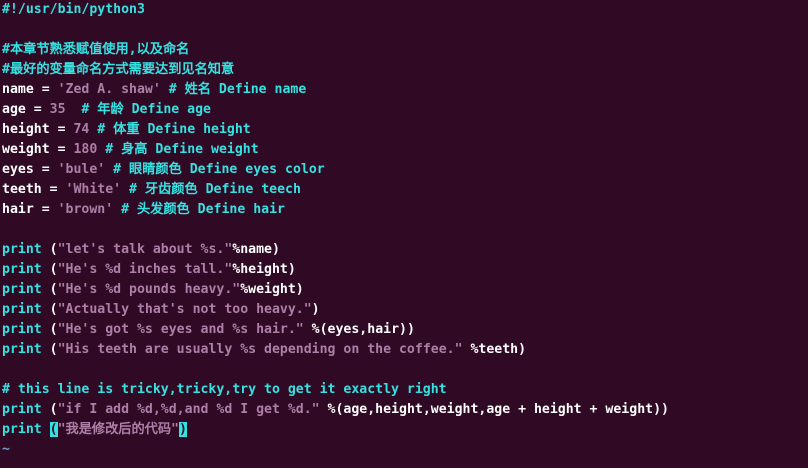 This screenshot has width=808, height=468. Describe the element at coordinates (96, 49) in the screenshot. I see `comment-text: #本章节熟悉赋值使用,以及命名` at that location.